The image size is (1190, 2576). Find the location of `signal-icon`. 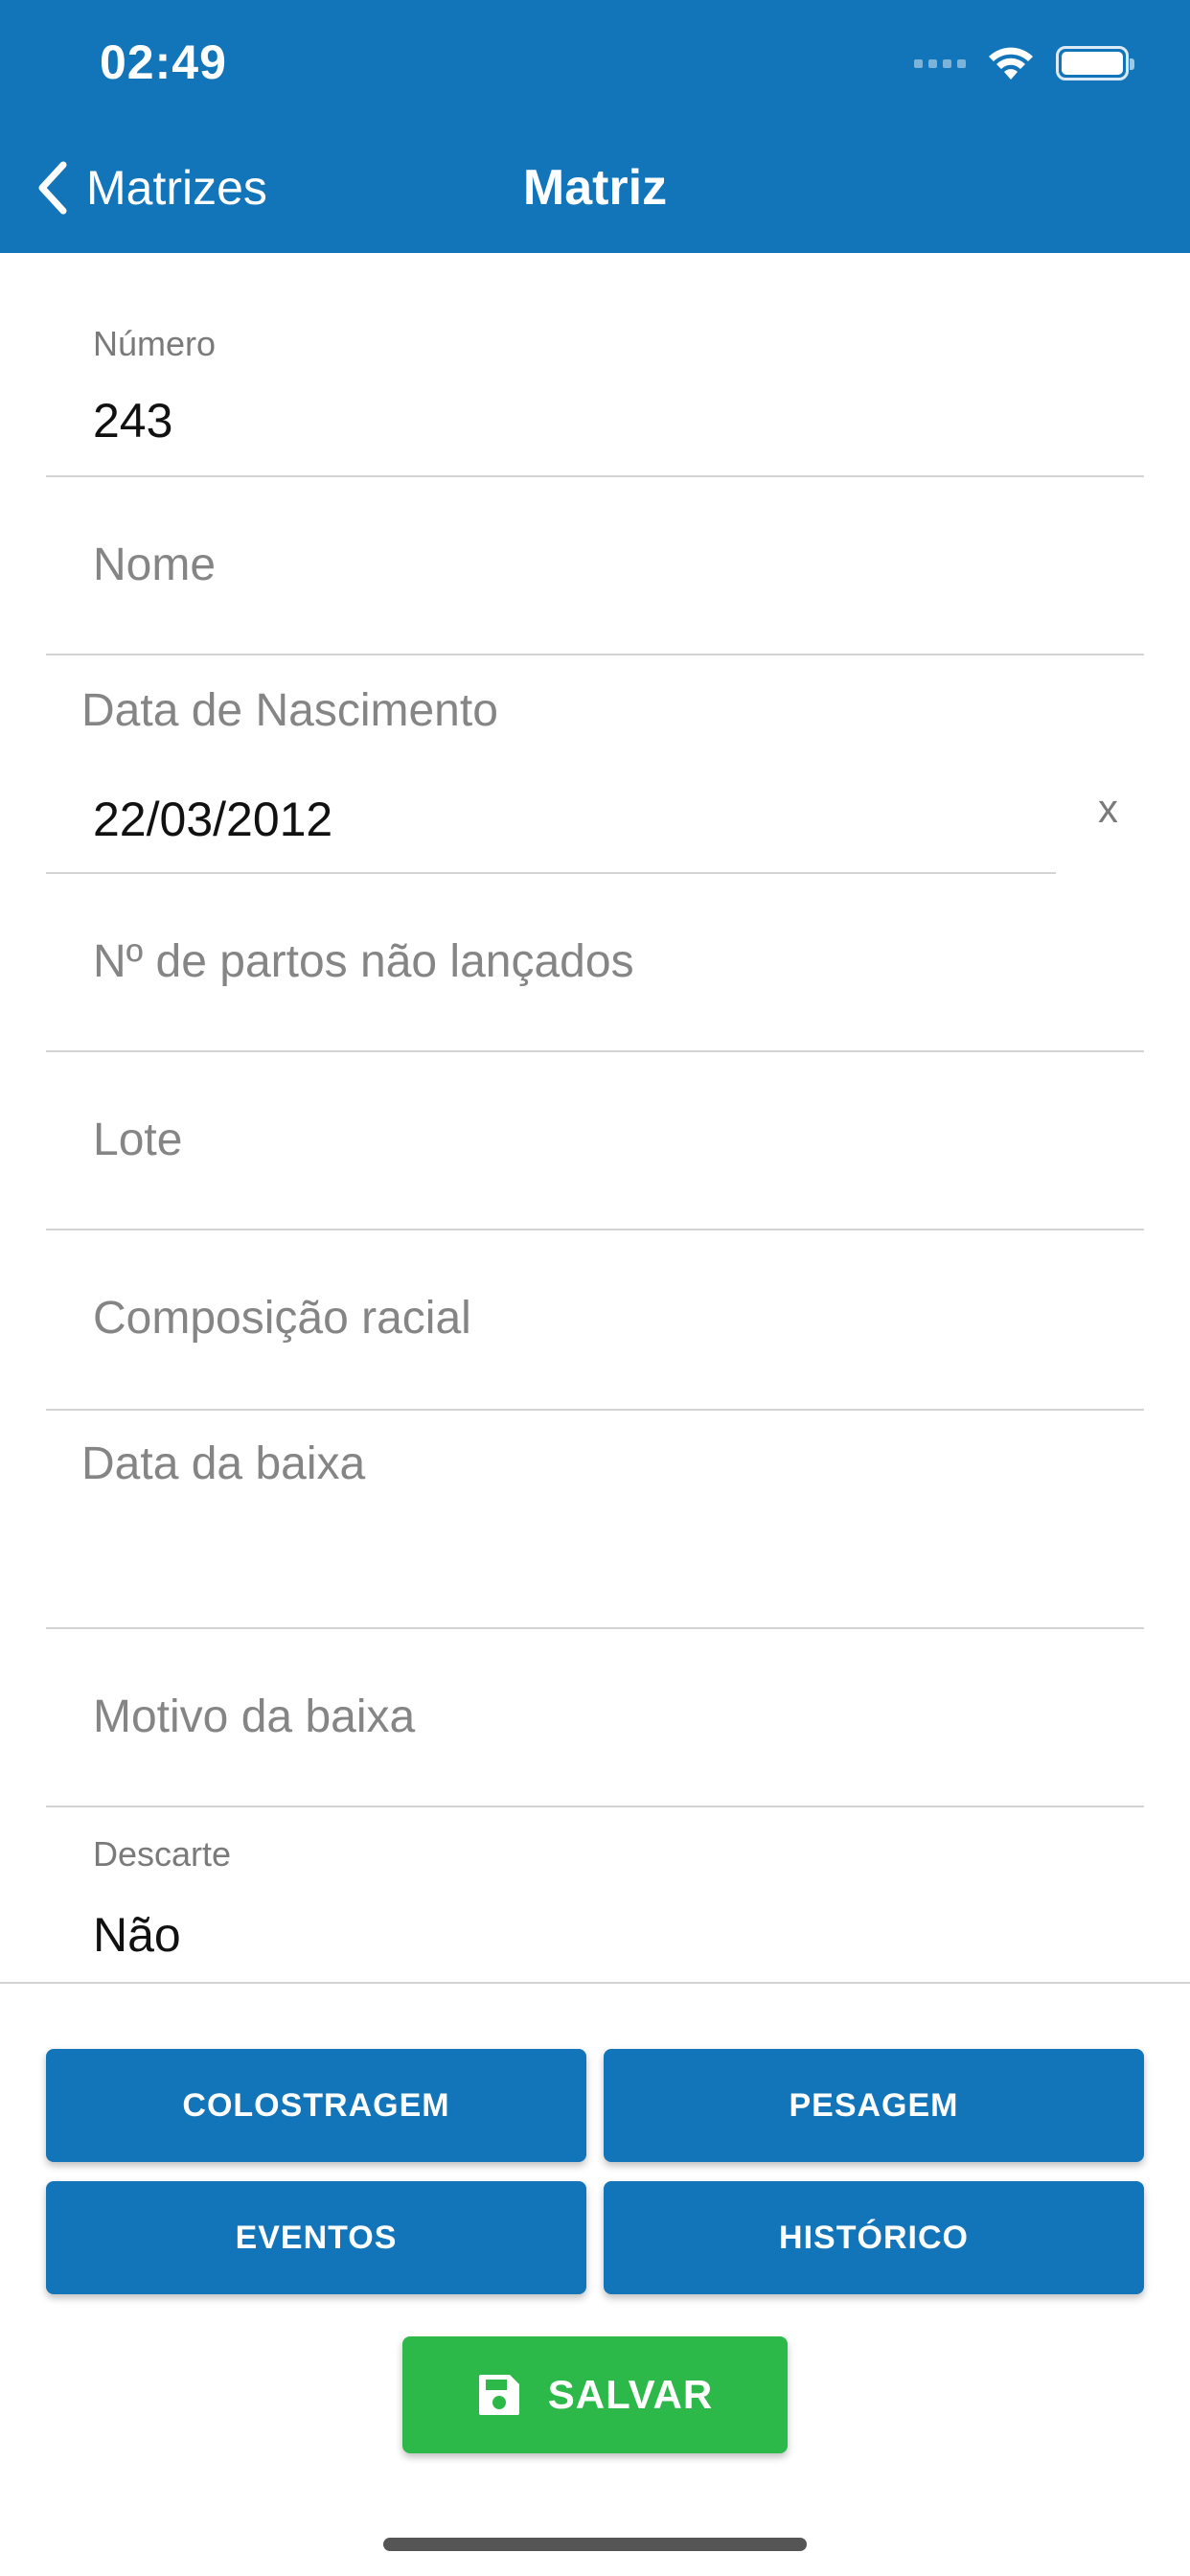

signal-icon is located at coordinates (940, 63).